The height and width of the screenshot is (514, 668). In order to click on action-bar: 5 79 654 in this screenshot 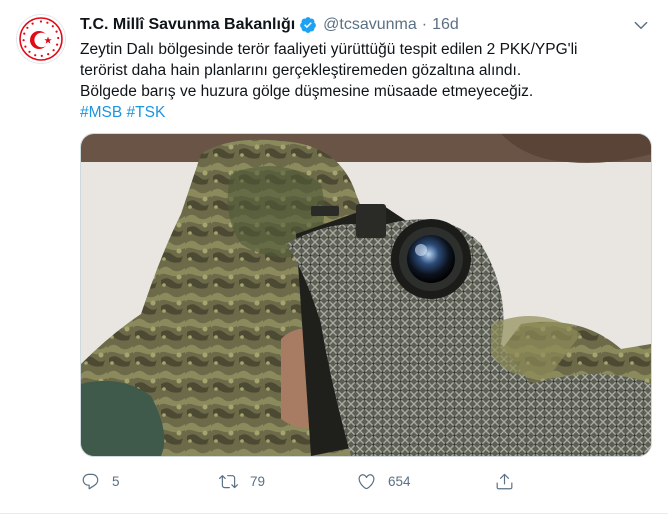, I will do `click(360, 481)`.